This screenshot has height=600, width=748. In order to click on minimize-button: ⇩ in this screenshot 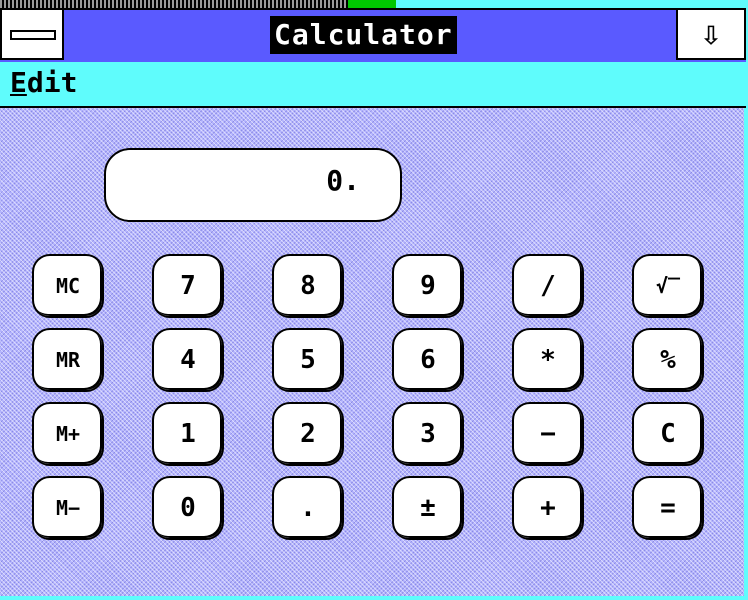, I will do `click(711, 34)`.